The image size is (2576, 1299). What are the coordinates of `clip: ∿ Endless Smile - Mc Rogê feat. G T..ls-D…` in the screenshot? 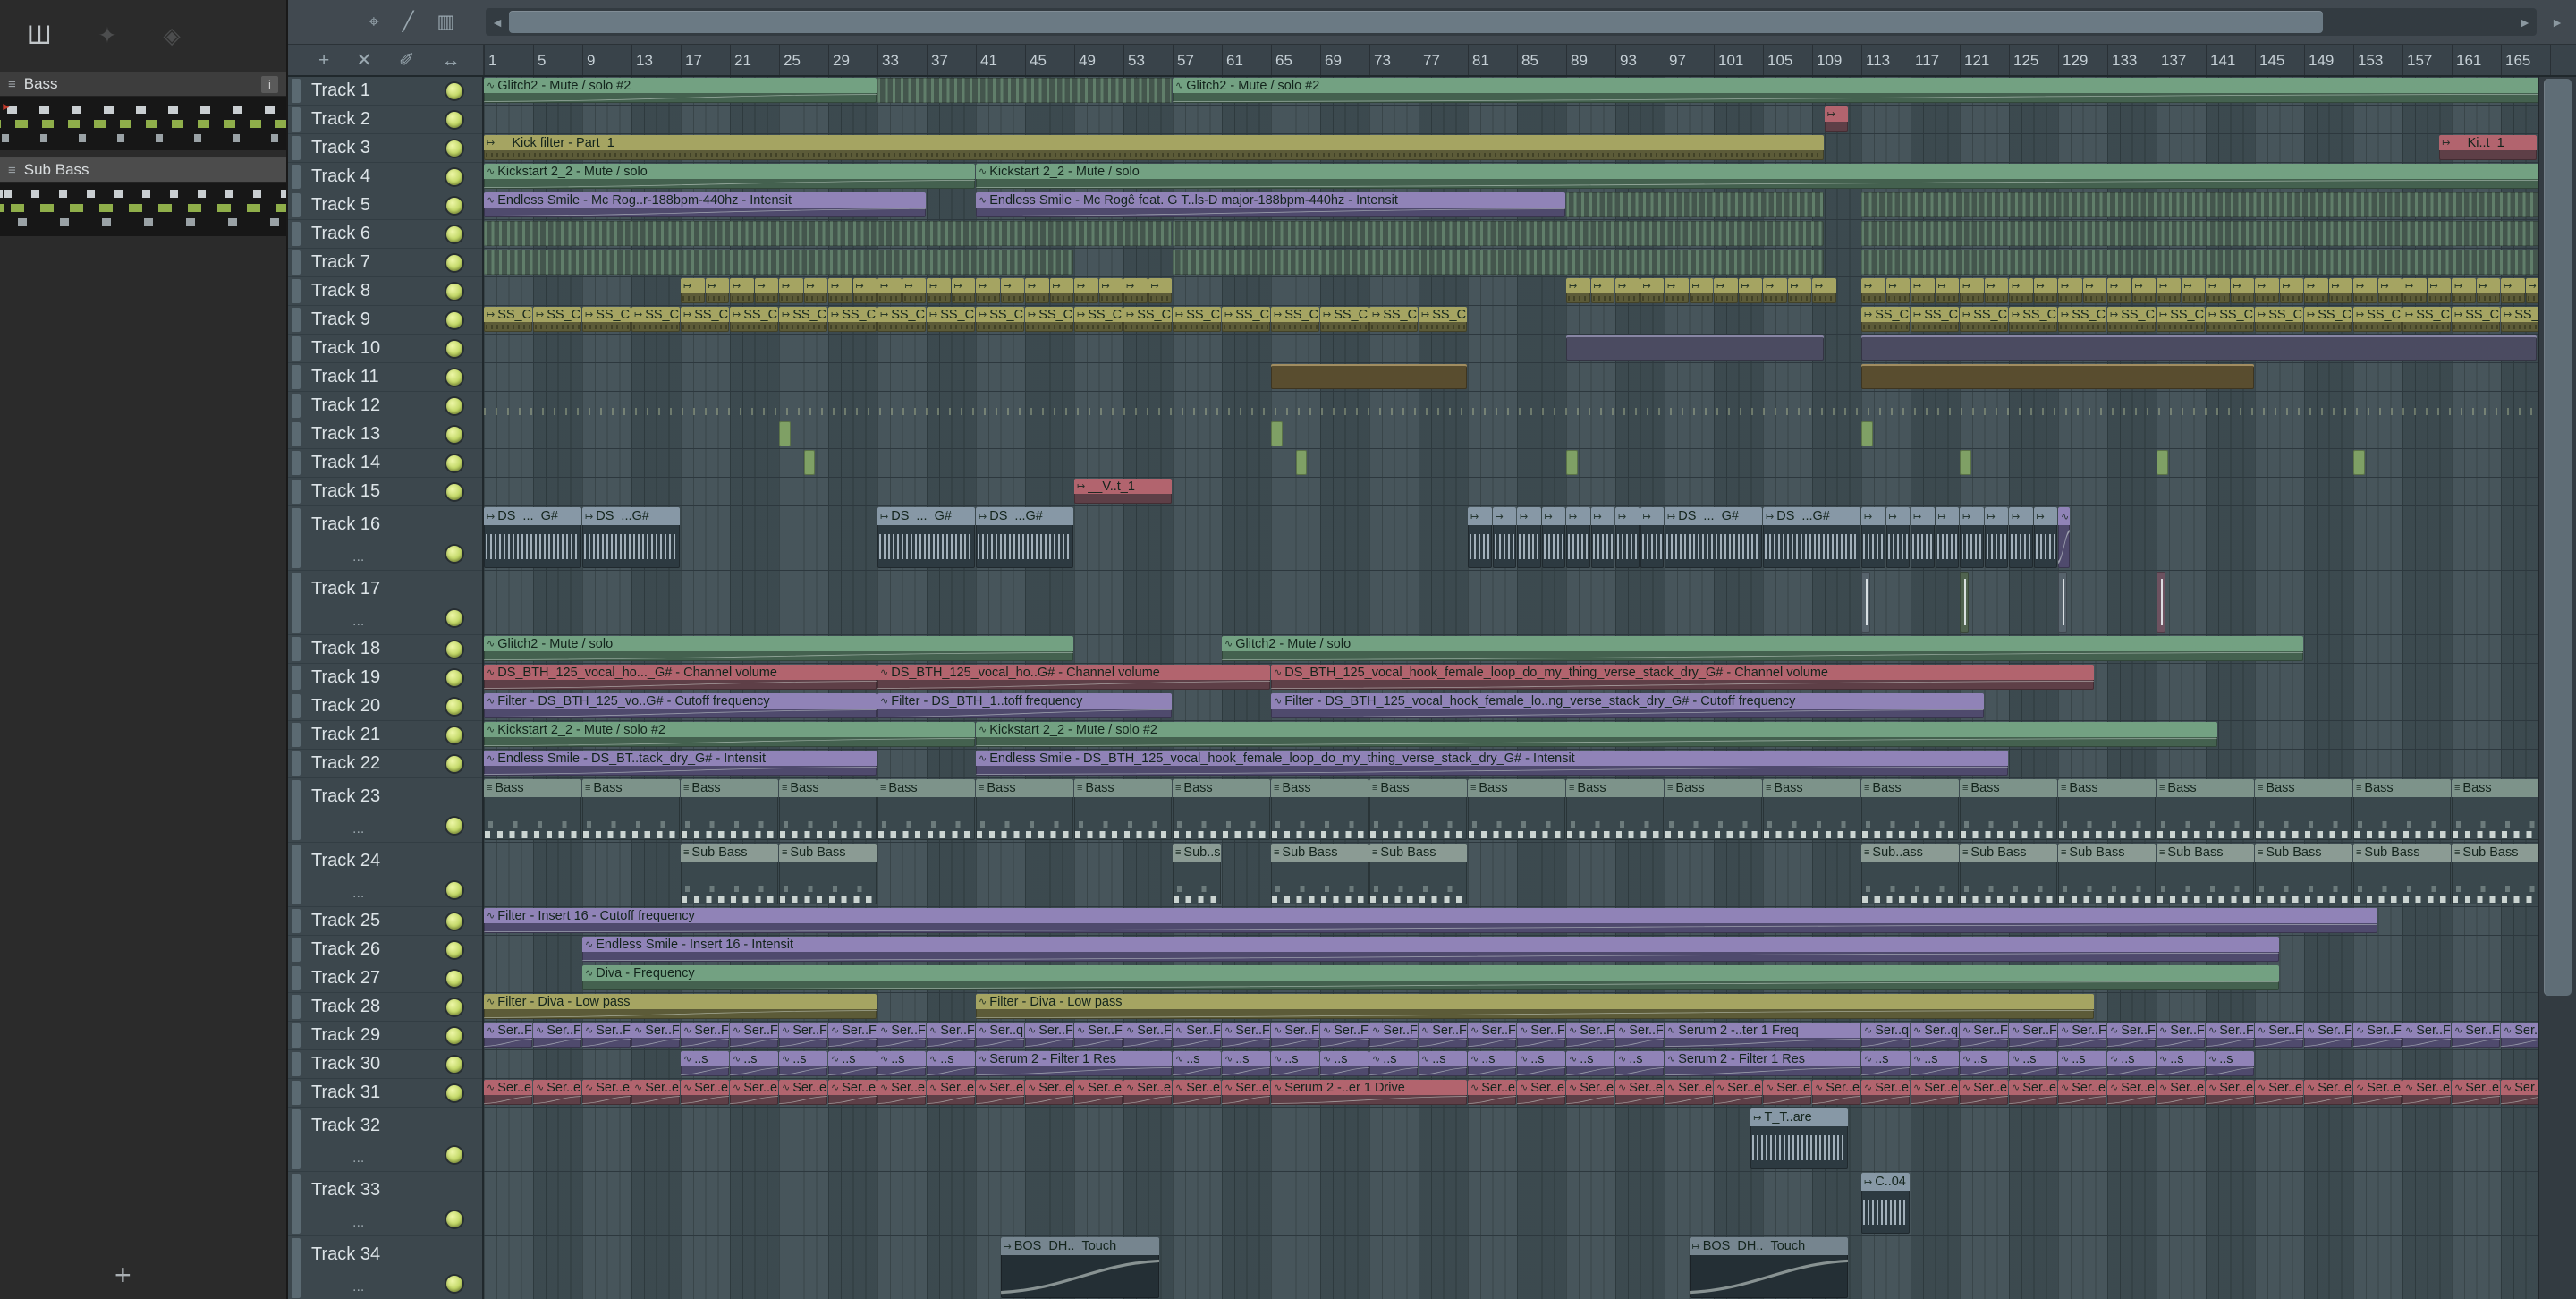 It's located at (1270, 204).